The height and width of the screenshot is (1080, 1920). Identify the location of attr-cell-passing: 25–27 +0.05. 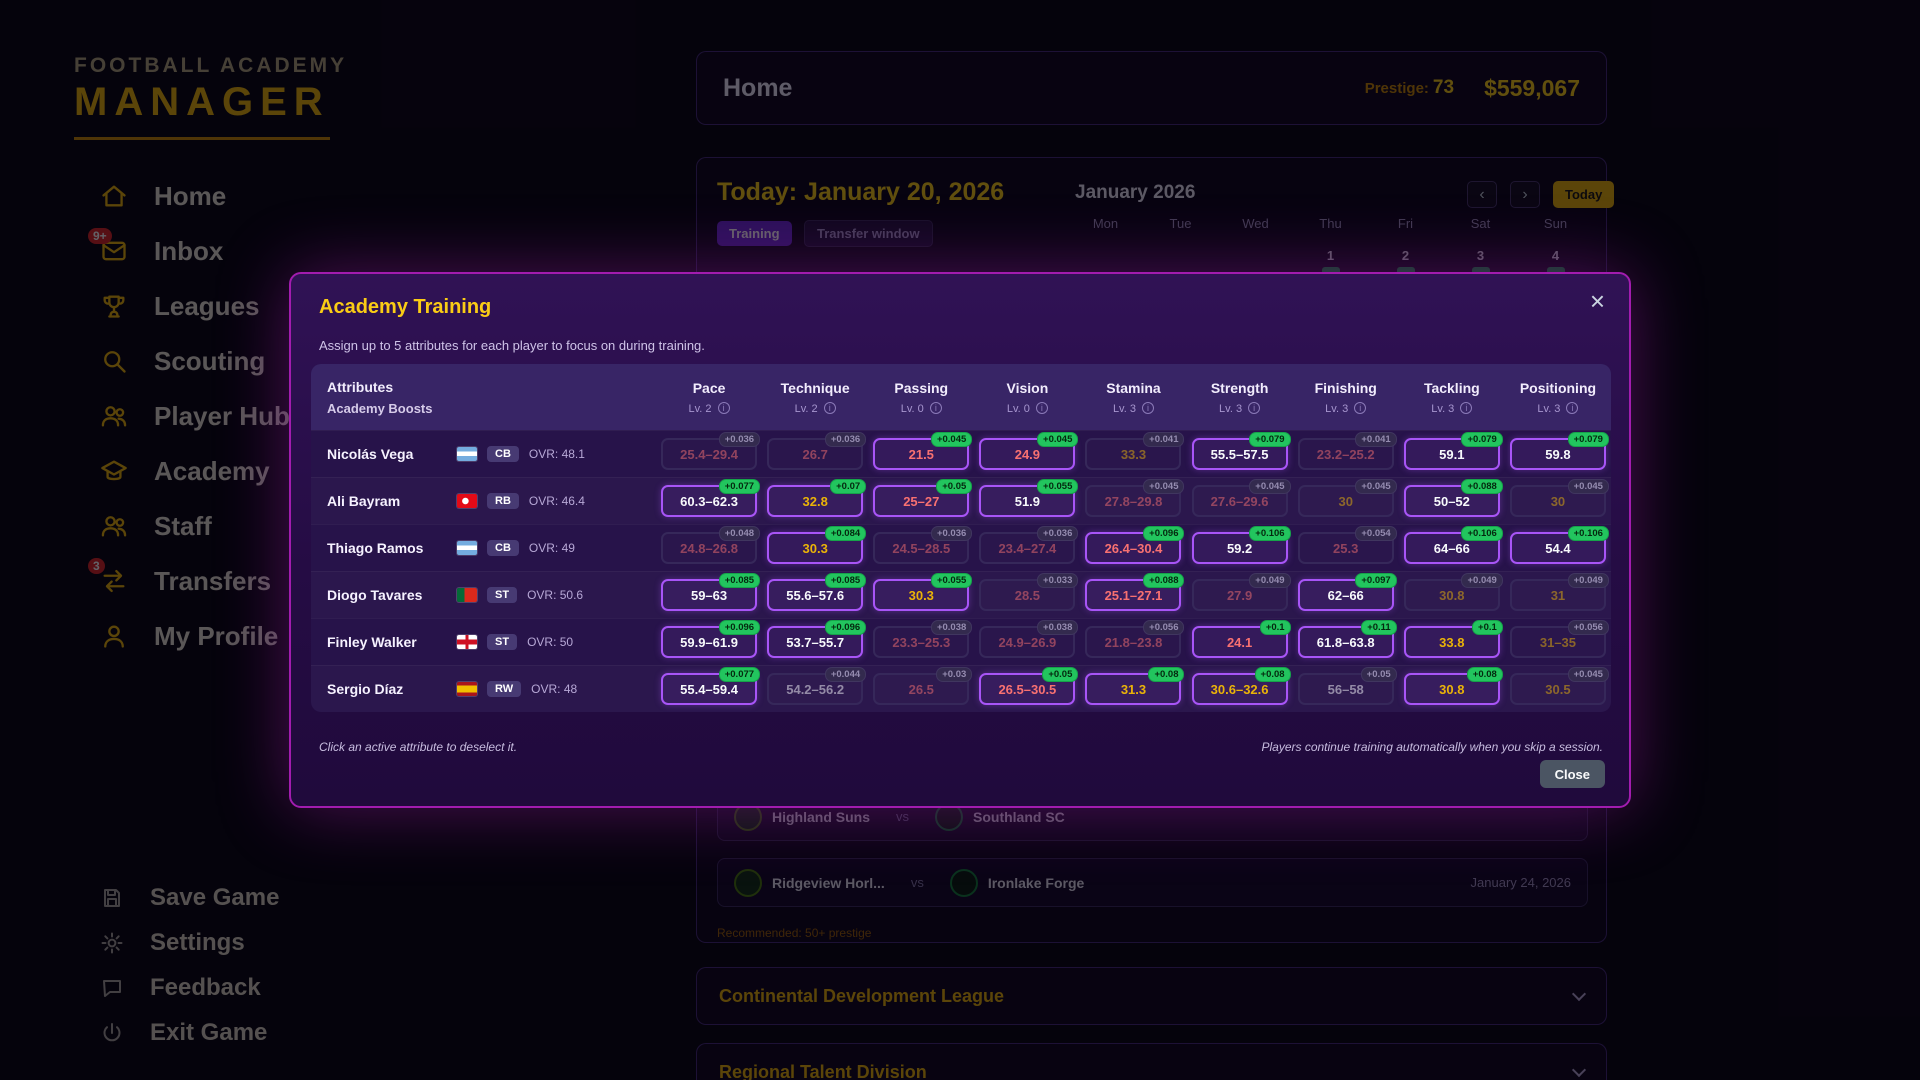
(923, 498).